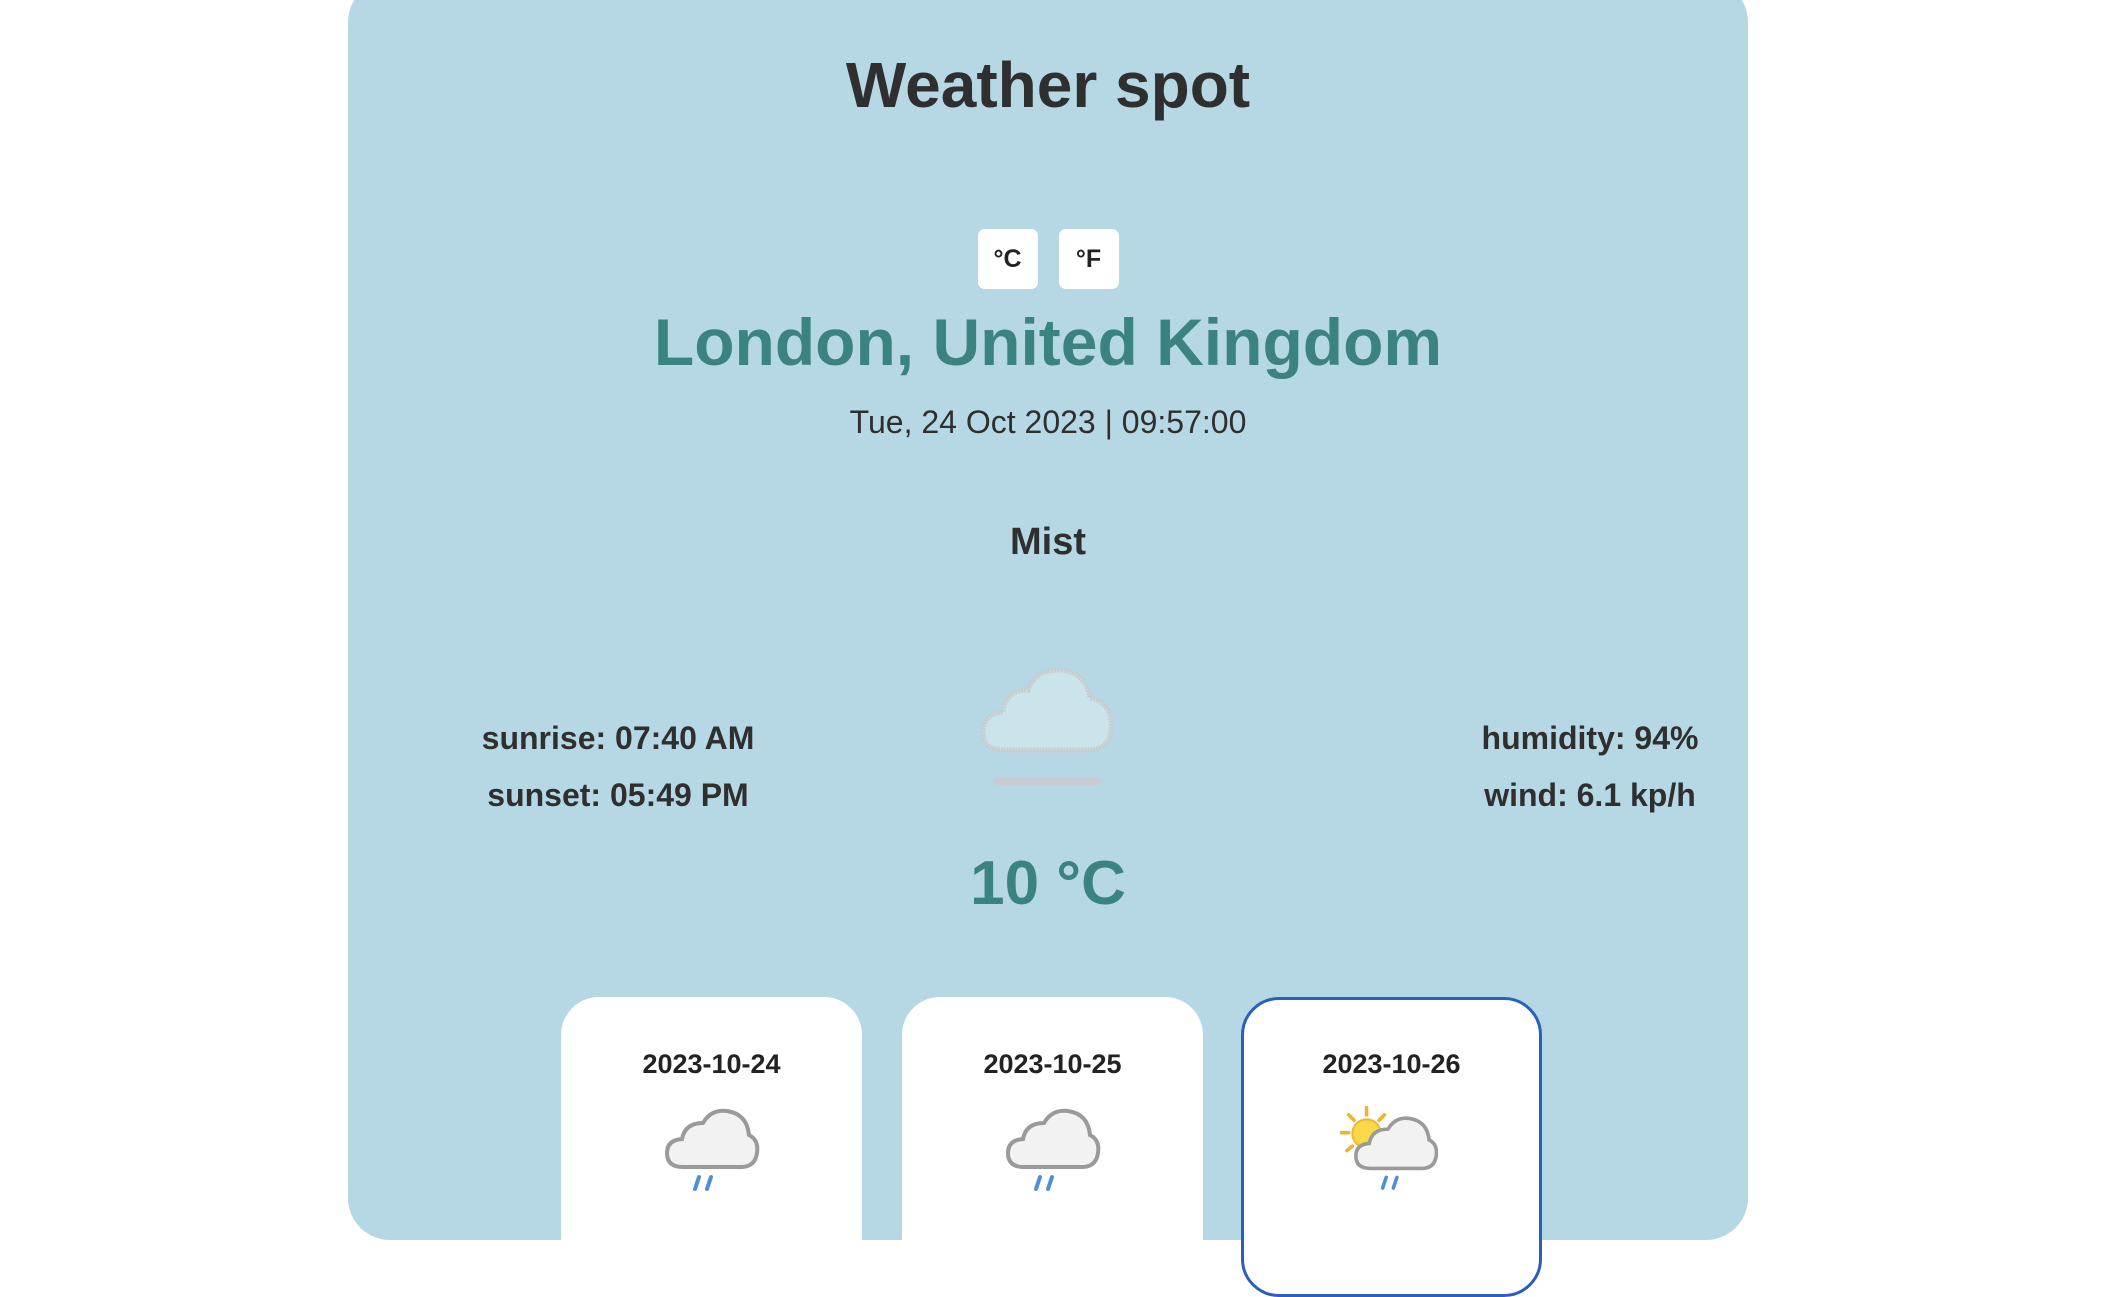 Image resolution: width=2110 pixels, height=1297 pixels. What do you see at coordinates (1590, 738) in the screenshot?
I see `humidity-value: humidity: 94%` at bounding box center [1590, 738].